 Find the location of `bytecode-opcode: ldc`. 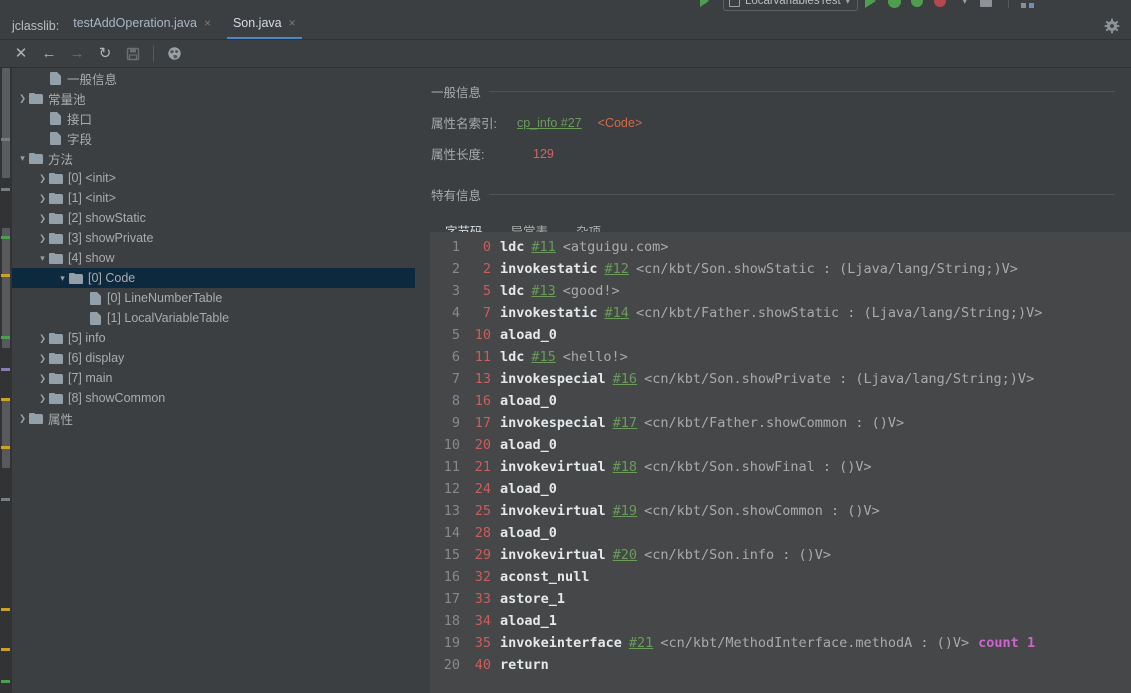

bytecode-opcode: ldc is located at coordinates (512, 291).